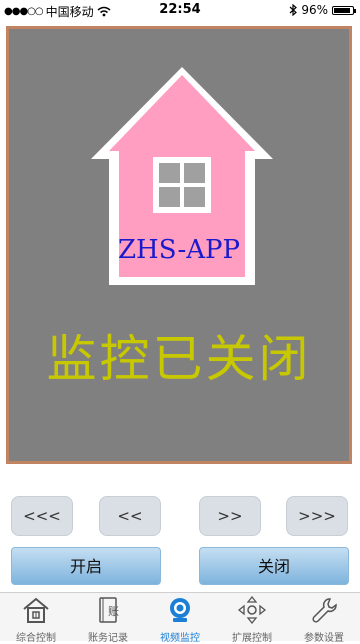 Image resolution: width=360 pixels, height=644 pixels. What do you see at coordinates (180, 638) in the screenshot?
I see `tab-label: 视频监控` at bounding box center [180, 638].